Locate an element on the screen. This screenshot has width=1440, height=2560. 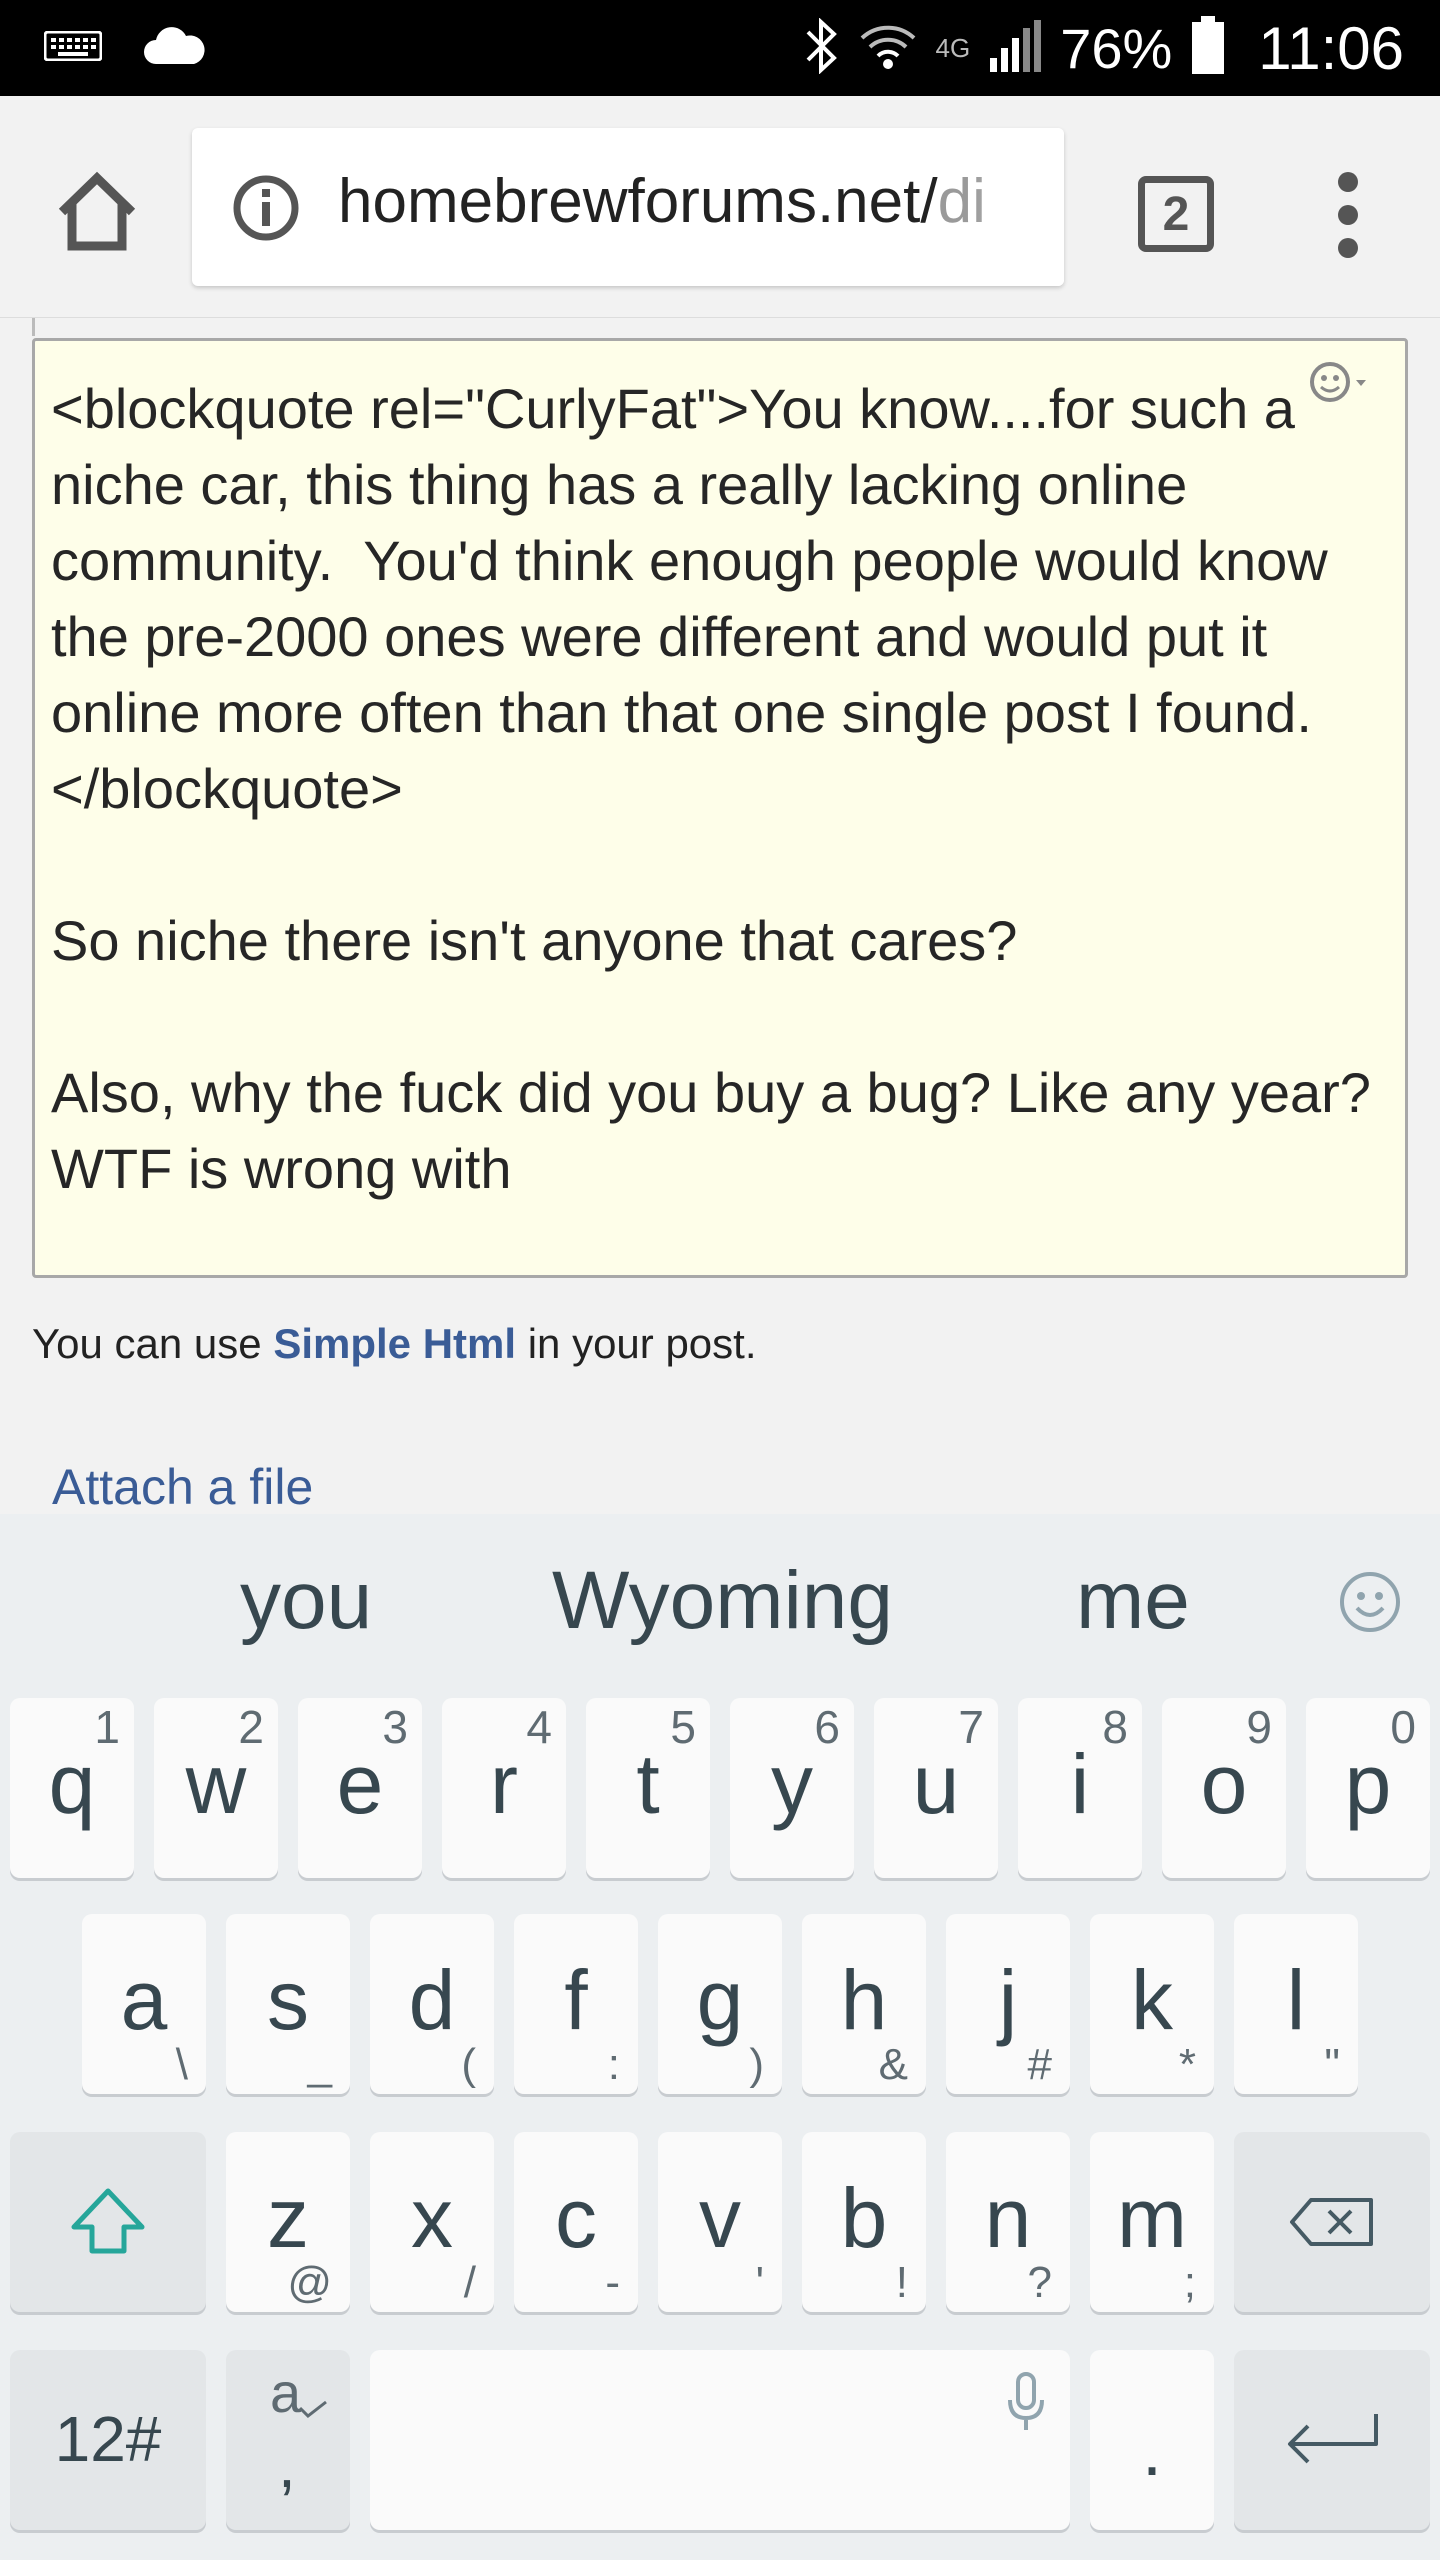
key-v: v ' is located at coordinates (720, 2222).